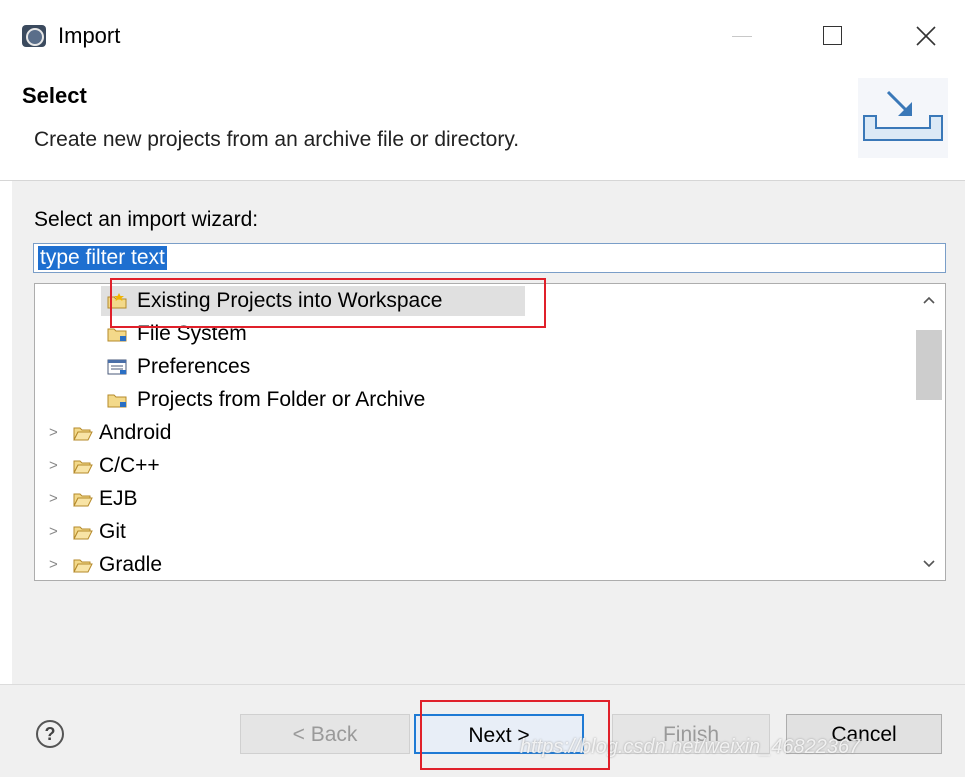 Image resolution: width=965 pixels, height=777 pixels. What do you see at coordinates (195, 466) in the screenshot?
I see `tree-item-cpp: > C/C++` at bounding box center [195, 466].